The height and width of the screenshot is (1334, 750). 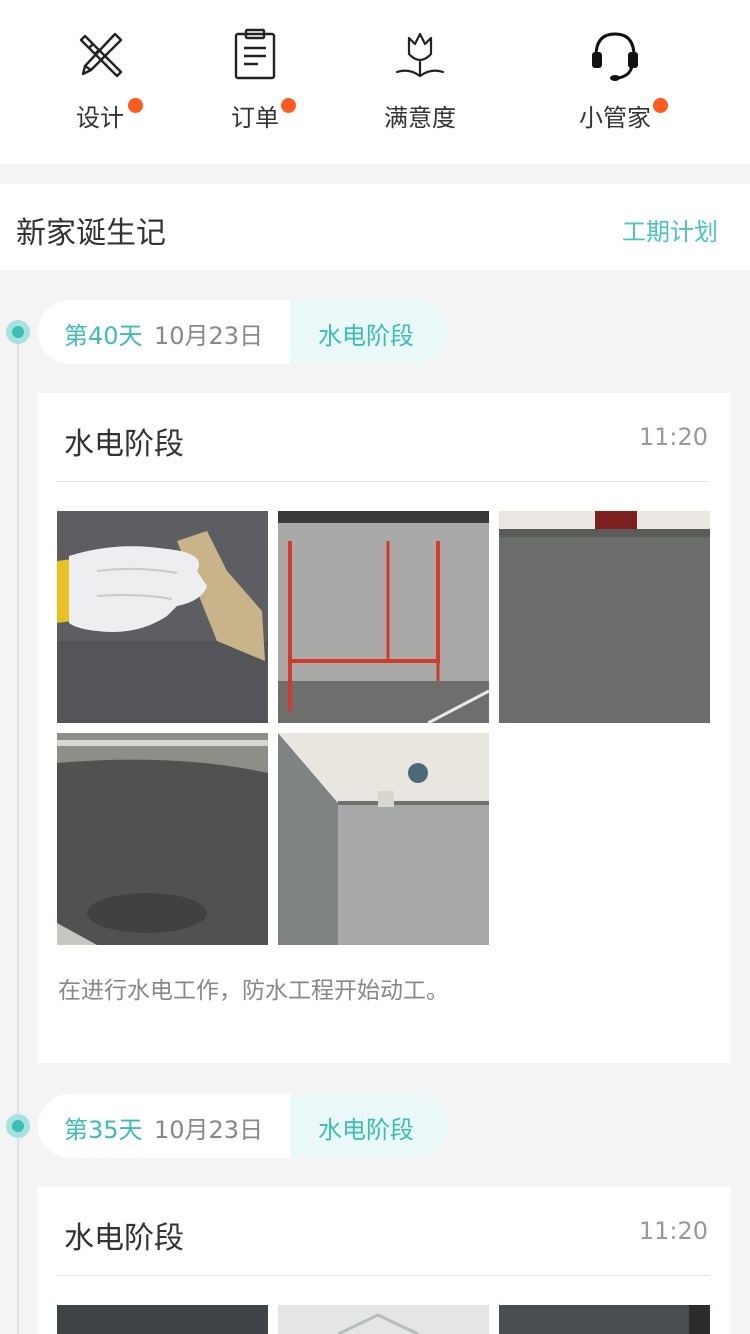 I want to click on nav-item-satisfaction: 满意度, so click(x=420, y=84).